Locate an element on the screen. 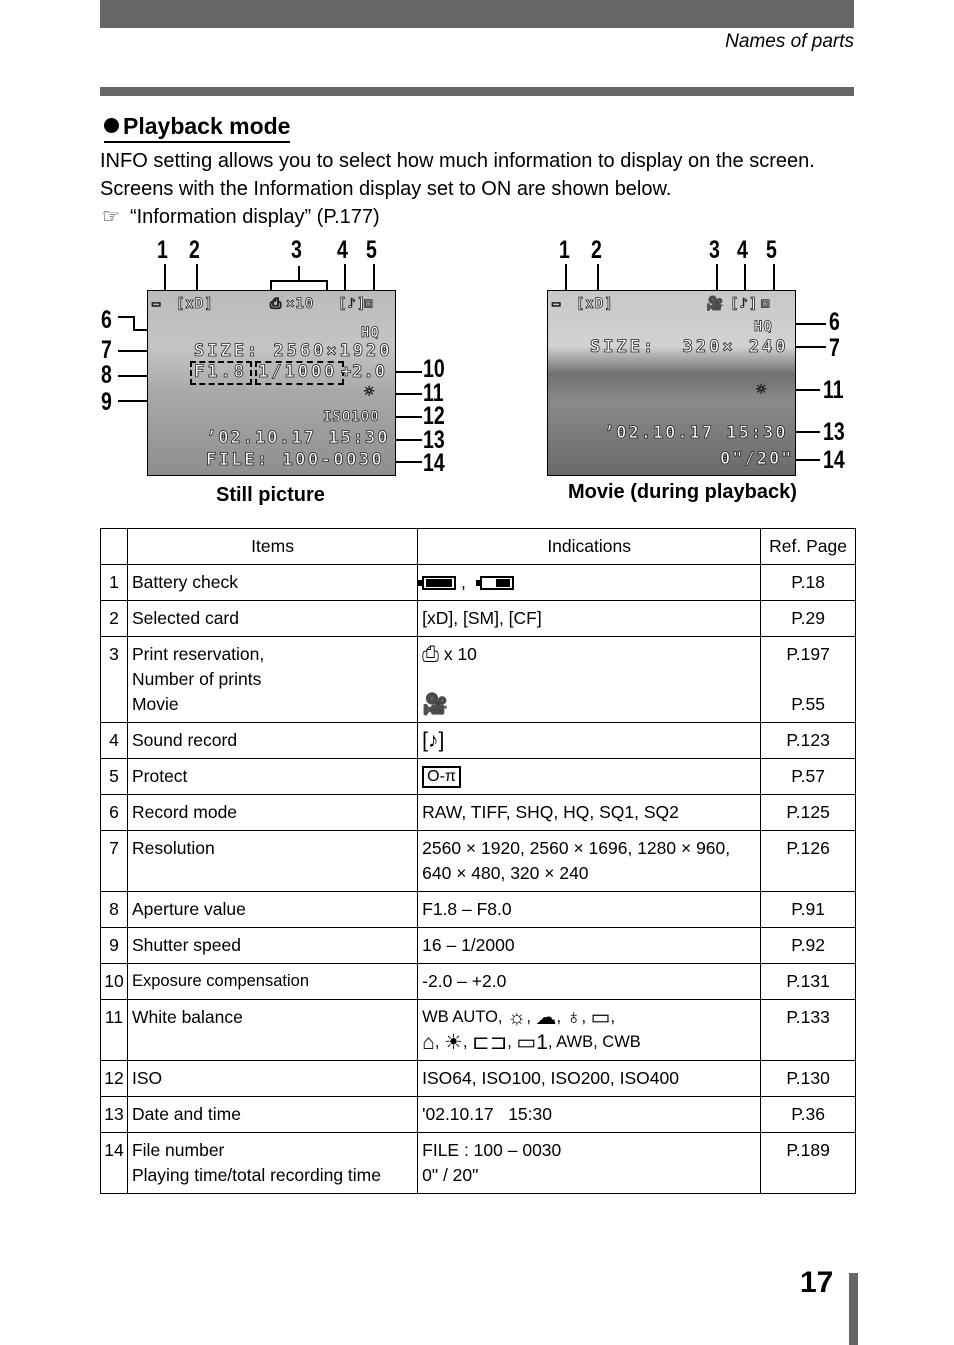  wb-auto-label: WB AUTO, is located at coordinates (462, 1017).